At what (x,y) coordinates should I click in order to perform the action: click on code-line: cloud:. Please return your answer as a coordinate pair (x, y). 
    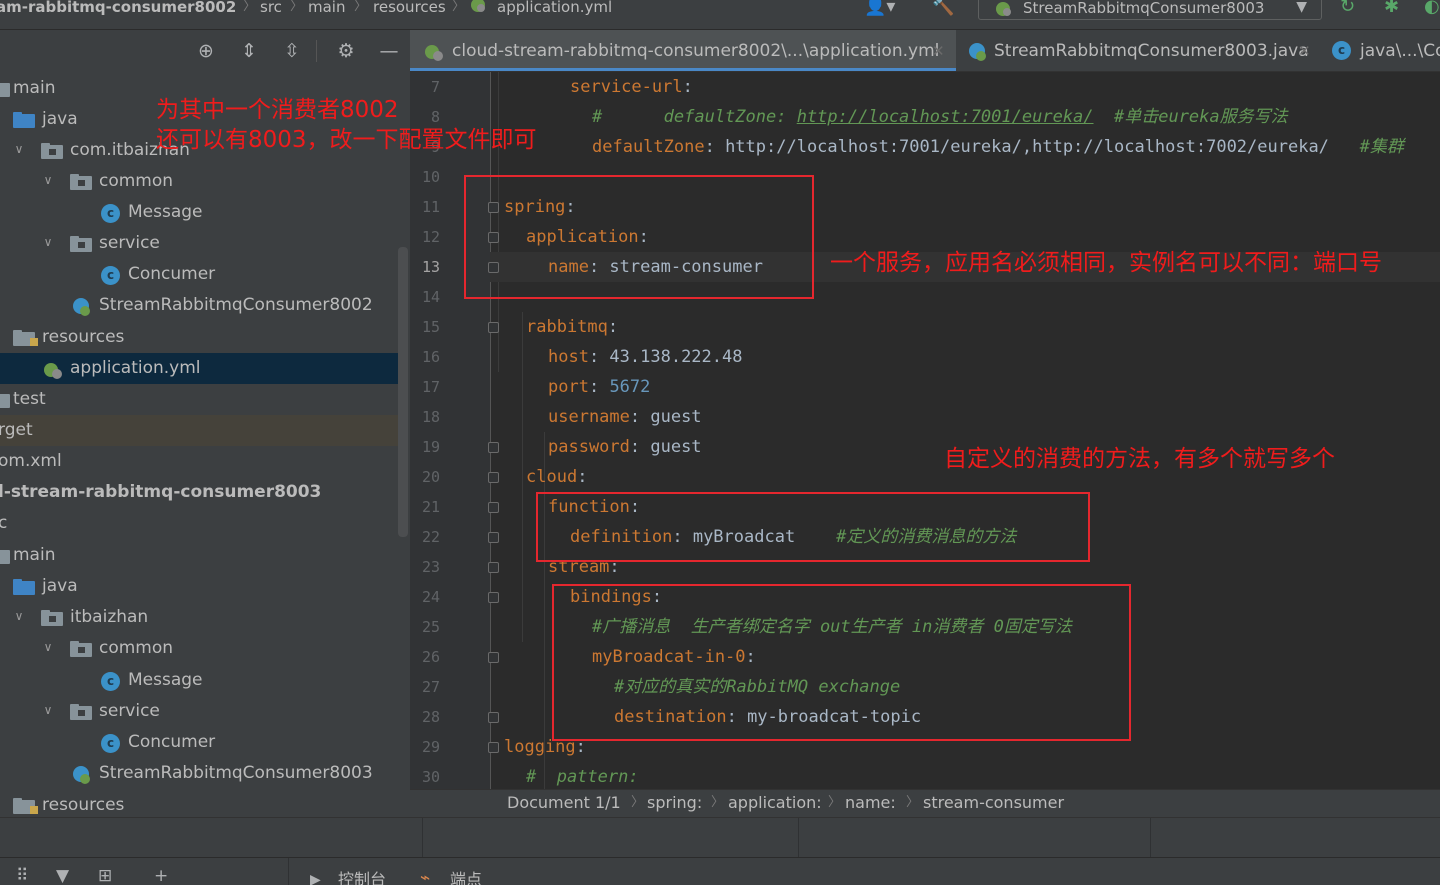
    Looking at the image, I should click on (556, 477).